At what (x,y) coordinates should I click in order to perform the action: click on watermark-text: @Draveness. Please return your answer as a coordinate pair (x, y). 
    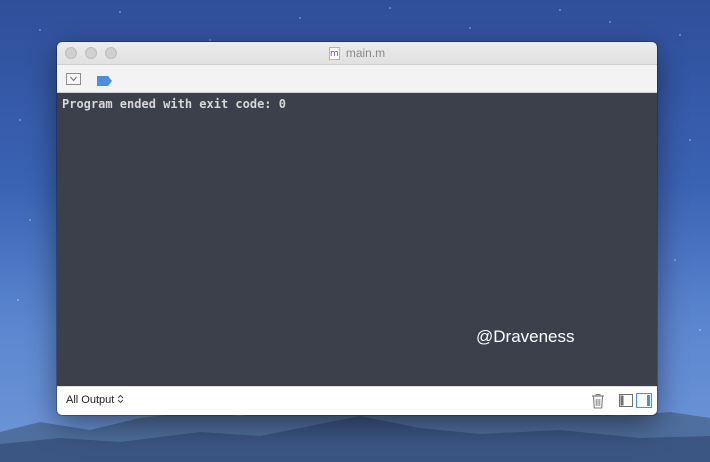
    Looking at the image, I should click on (525, 336).